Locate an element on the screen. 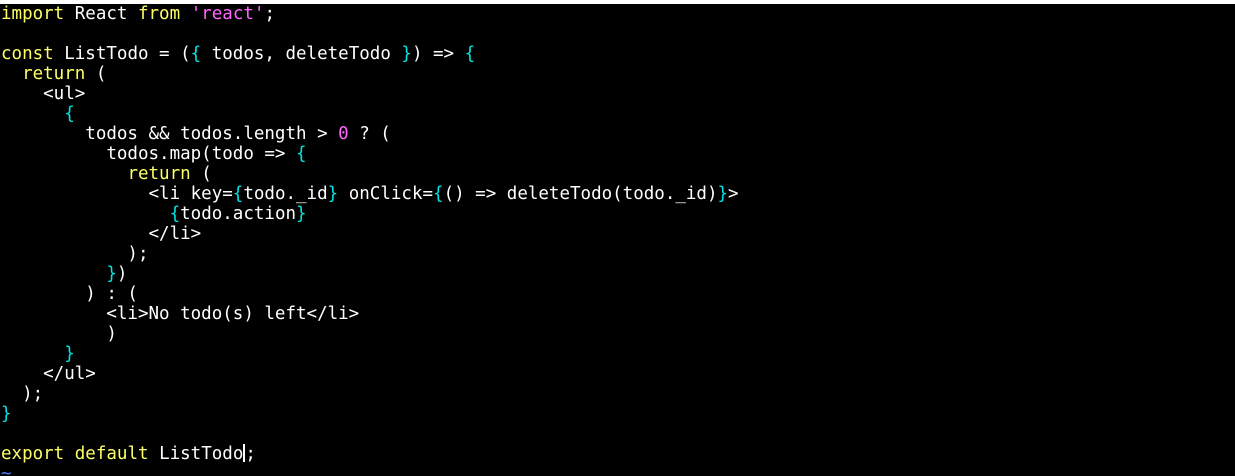 This screenshot has width=1235, height=476. code-token: ListTodo = ( is located at coordinates (122, 54).